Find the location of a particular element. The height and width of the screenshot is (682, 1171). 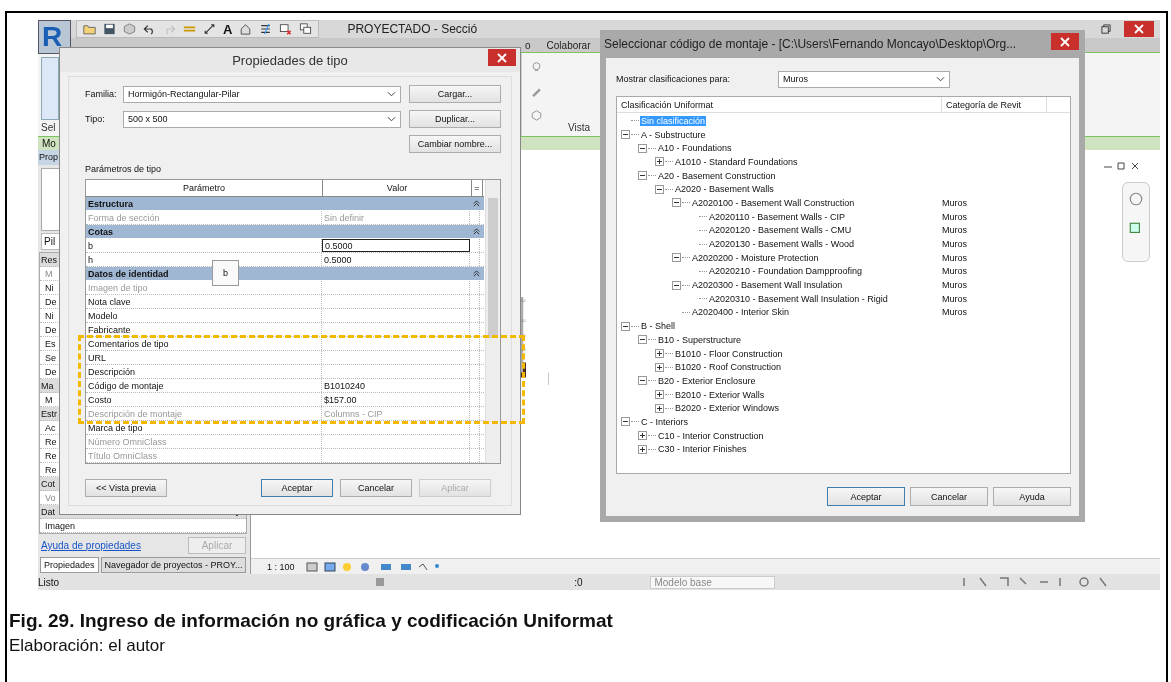

column-header: Parámetro is located at coordinates (204, 188).